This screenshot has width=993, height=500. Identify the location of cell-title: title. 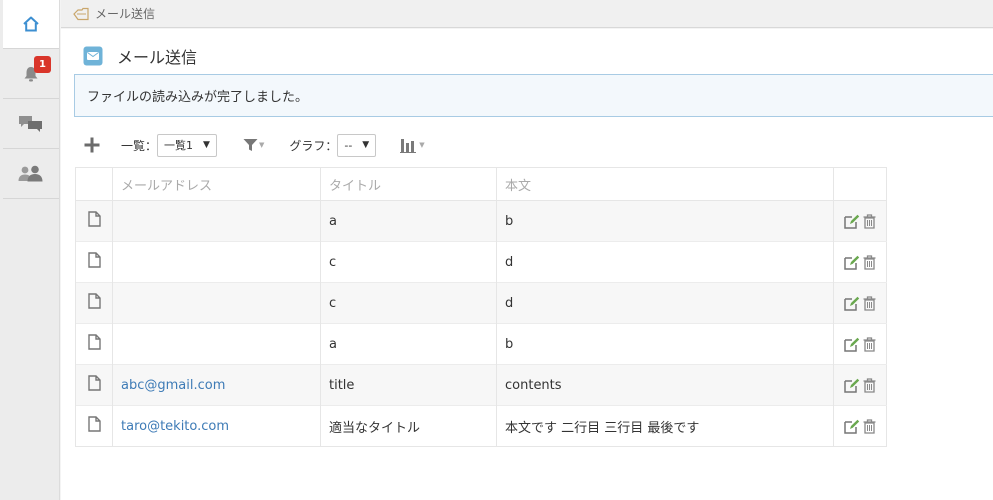
(408, 385).